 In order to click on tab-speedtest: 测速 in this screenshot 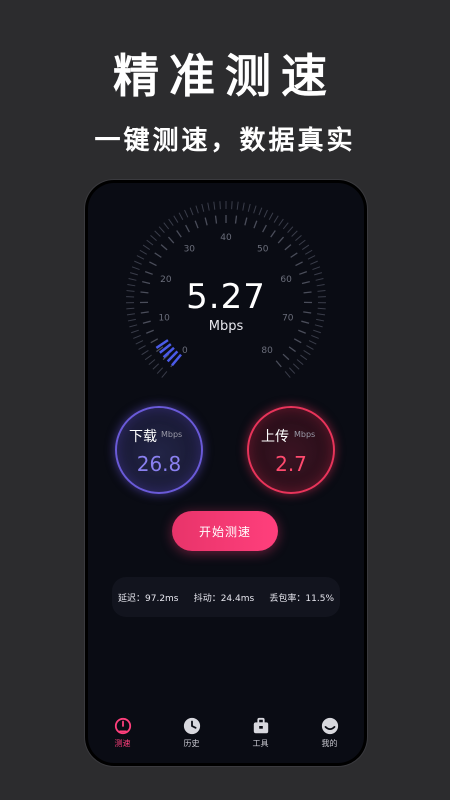, I will do `click(123, 733)`.